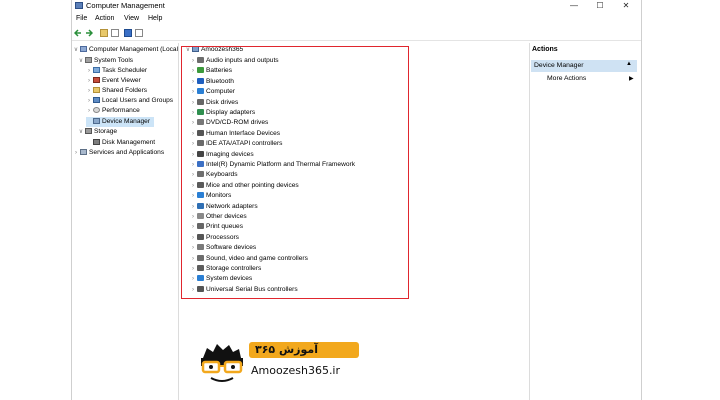  I want to click on more-actions-item: More Actions, so click(566, 78).